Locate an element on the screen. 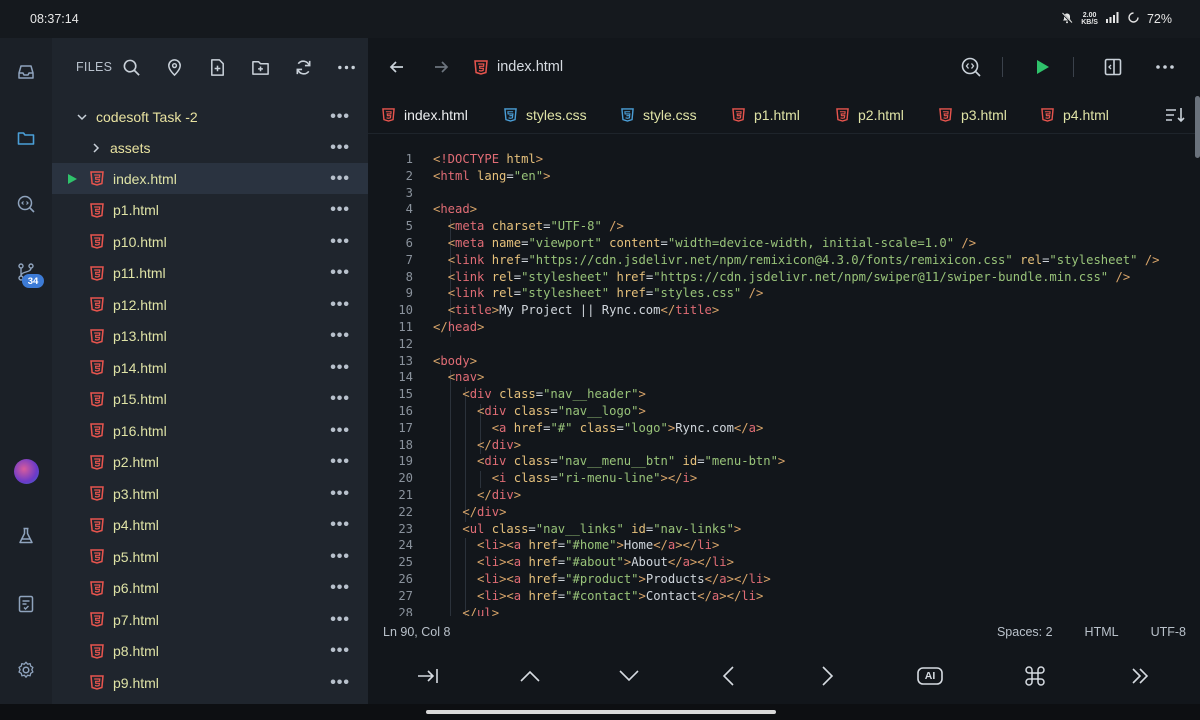 The image size is (1200, 720). tab-key-icon is located at coordinates (428, 676).